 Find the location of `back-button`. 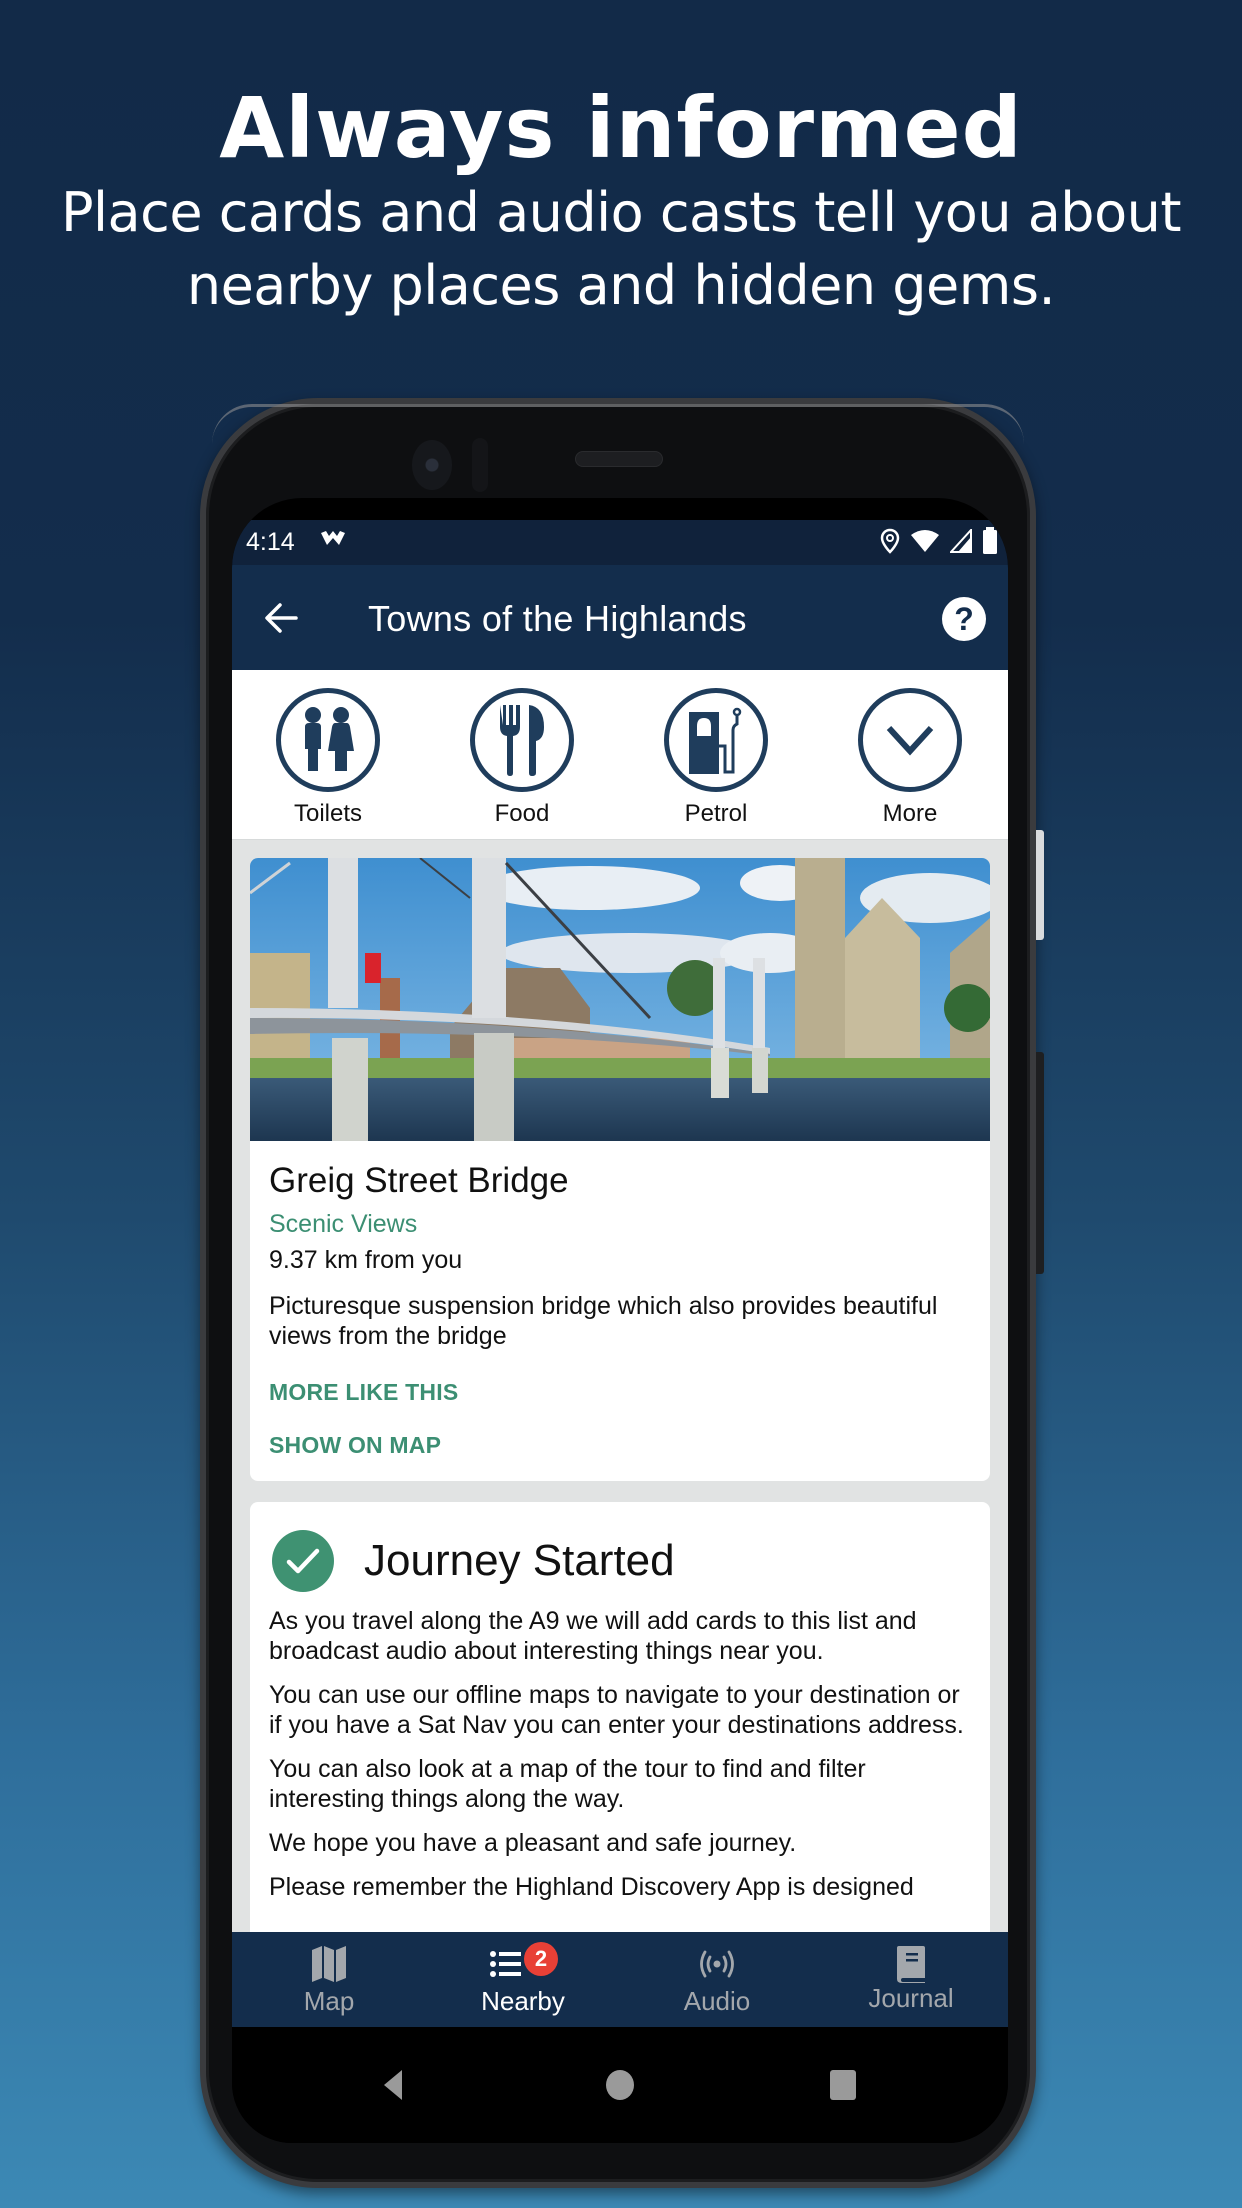

back-button is located at coordinates (282, 618).